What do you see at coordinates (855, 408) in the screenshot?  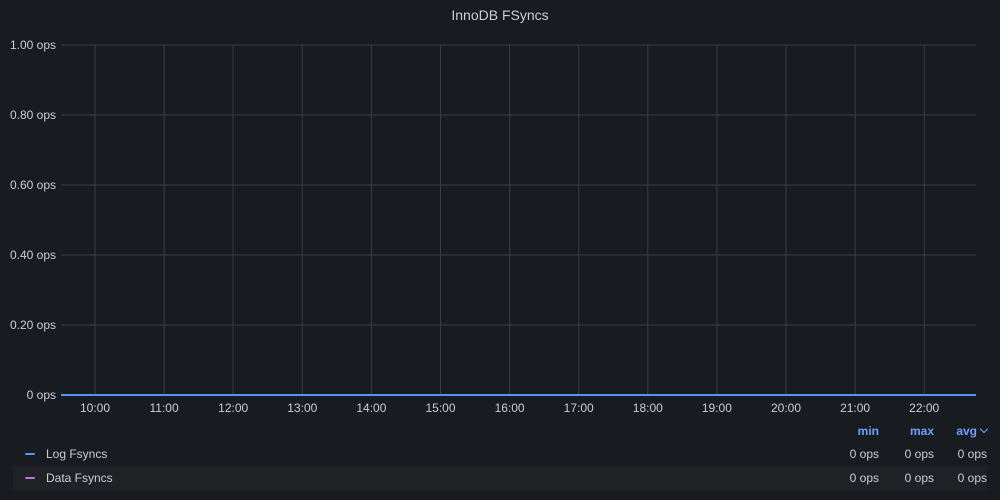 I see `x-tick-label: 21:00` at bounding box center [855, 408].